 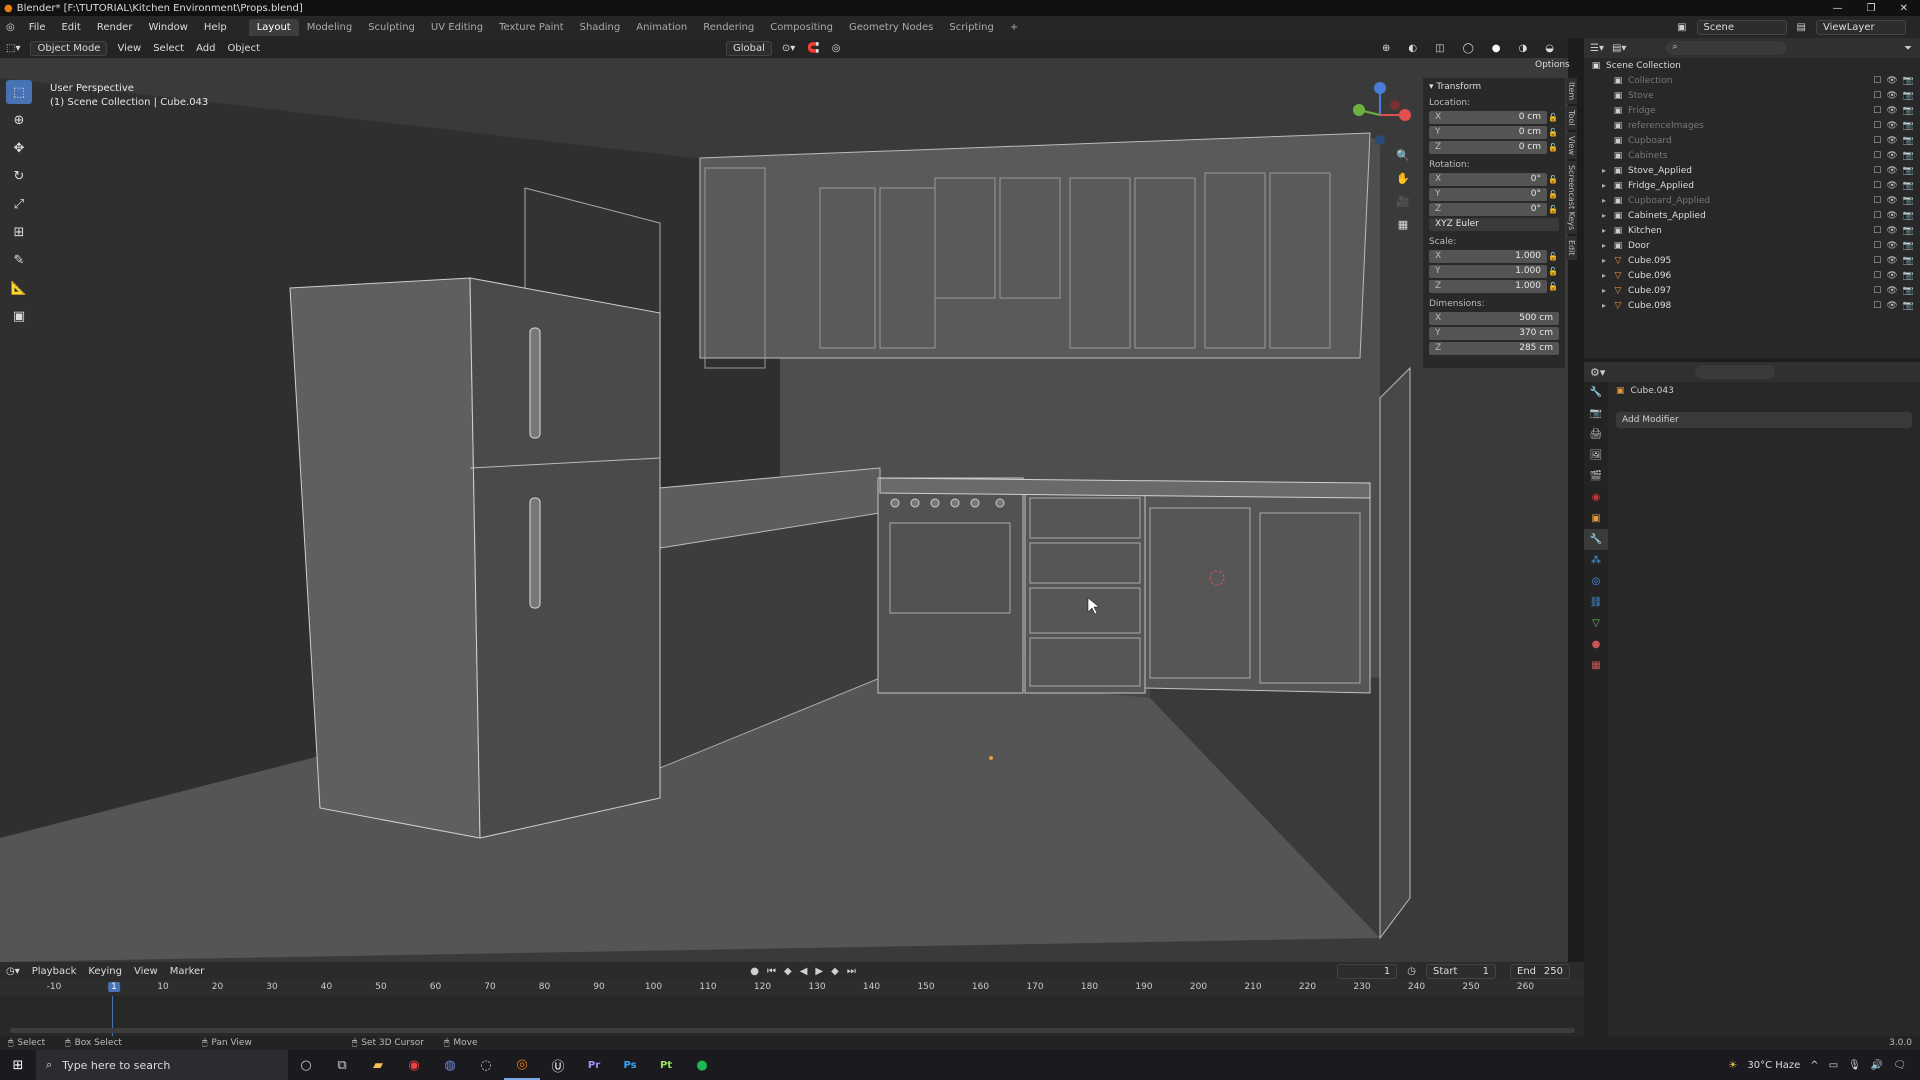 What do you see at coordinates (1403, 201) in the screenshot?
I see `camera-view-icon: 🎥` at bounding box center [1403, 201].